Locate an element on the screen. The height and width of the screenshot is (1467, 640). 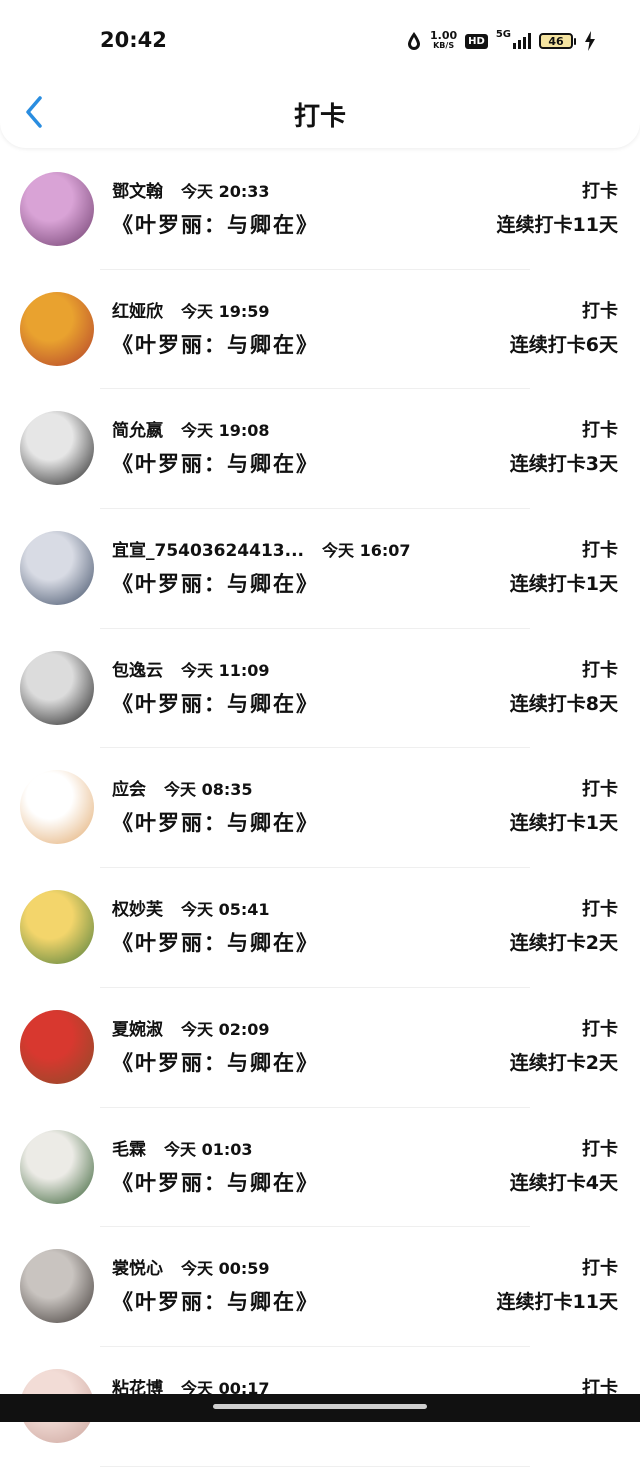
entry-header: 裳悦心 今天 00:59 is located at coordinates (191, 1266).